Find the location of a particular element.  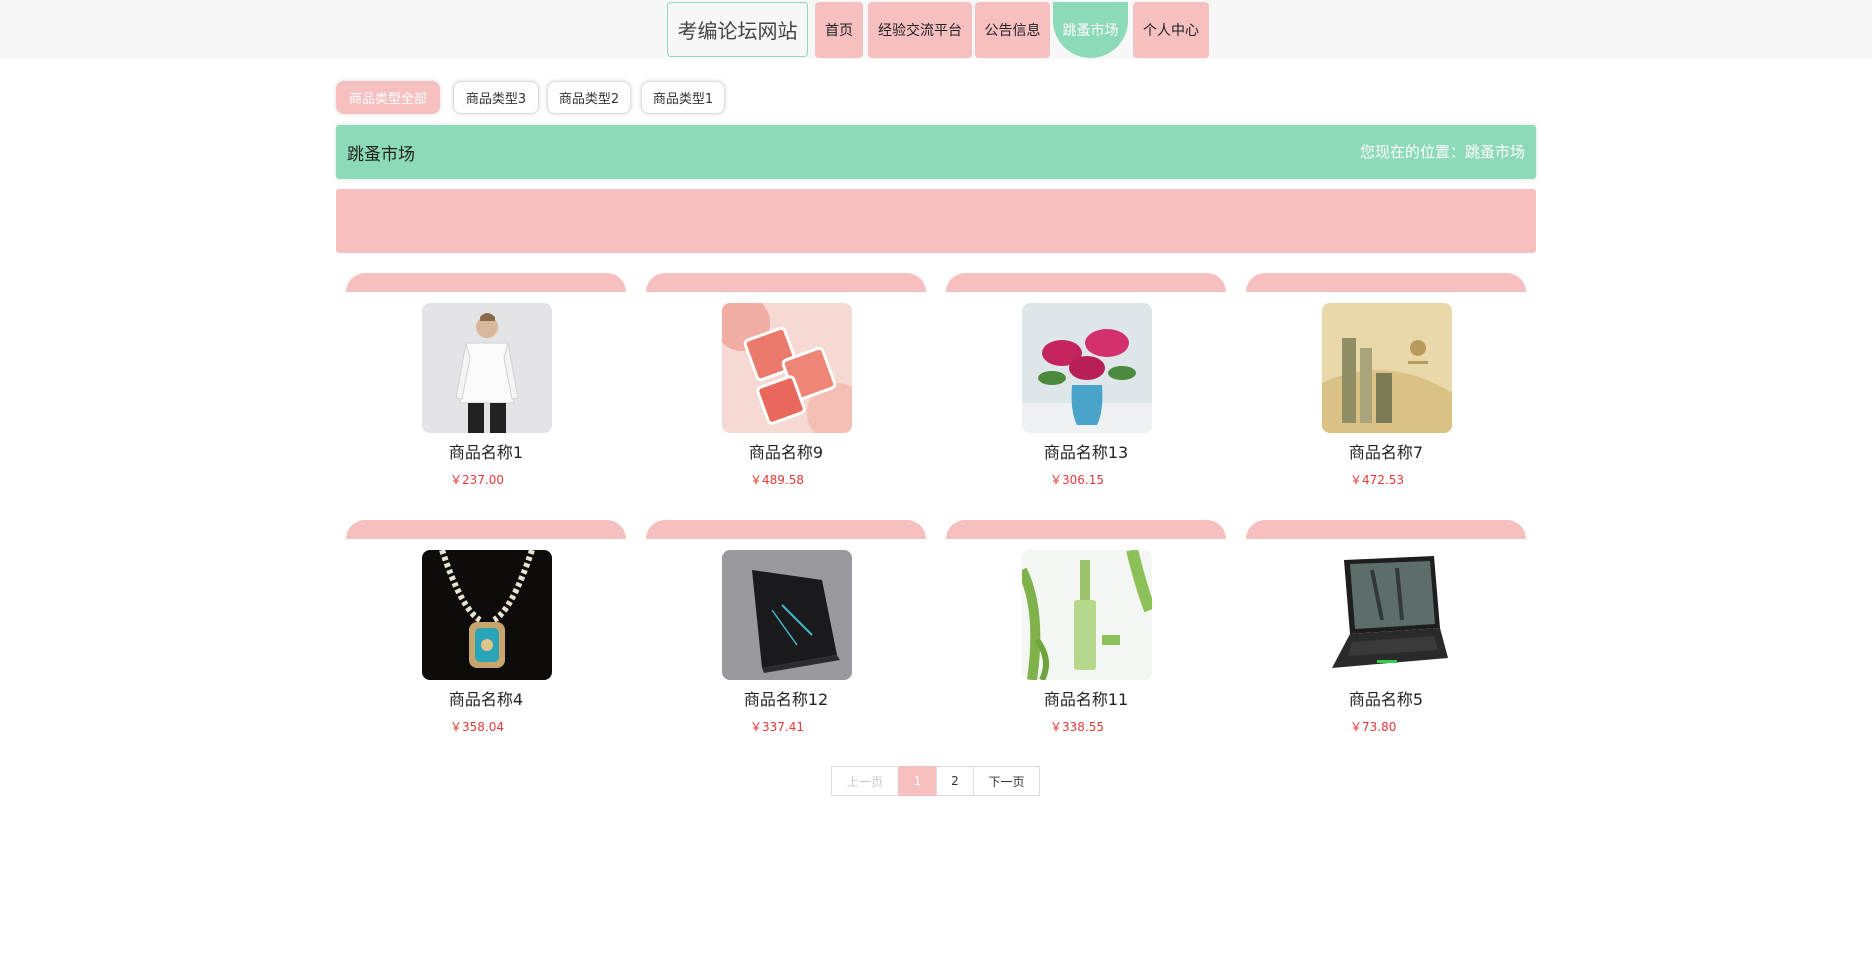

black-laptop-photo-icon is located at coordinates (787, 615).